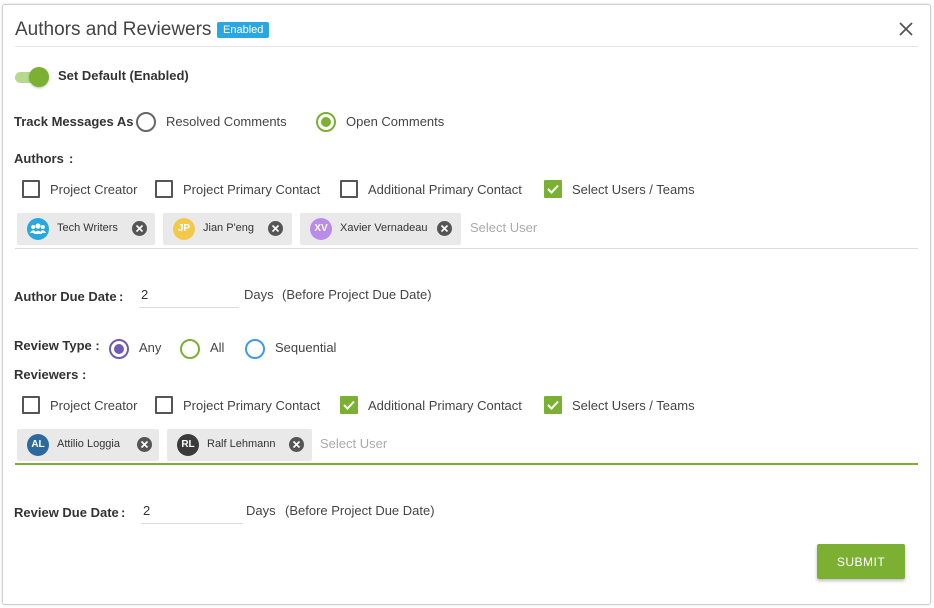 The height and width of the screenshot is (608, 934). What do you see at coordinates (445, 189) in the screenshot?
I see `authors-additional-primary-contact-label: Additional Primary Contact` at bounding box center [445, 189].